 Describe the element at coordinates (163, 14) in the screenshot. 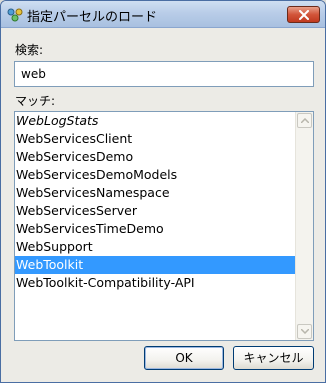

I see `title-bar: 指定パーセルのロード` at that location.